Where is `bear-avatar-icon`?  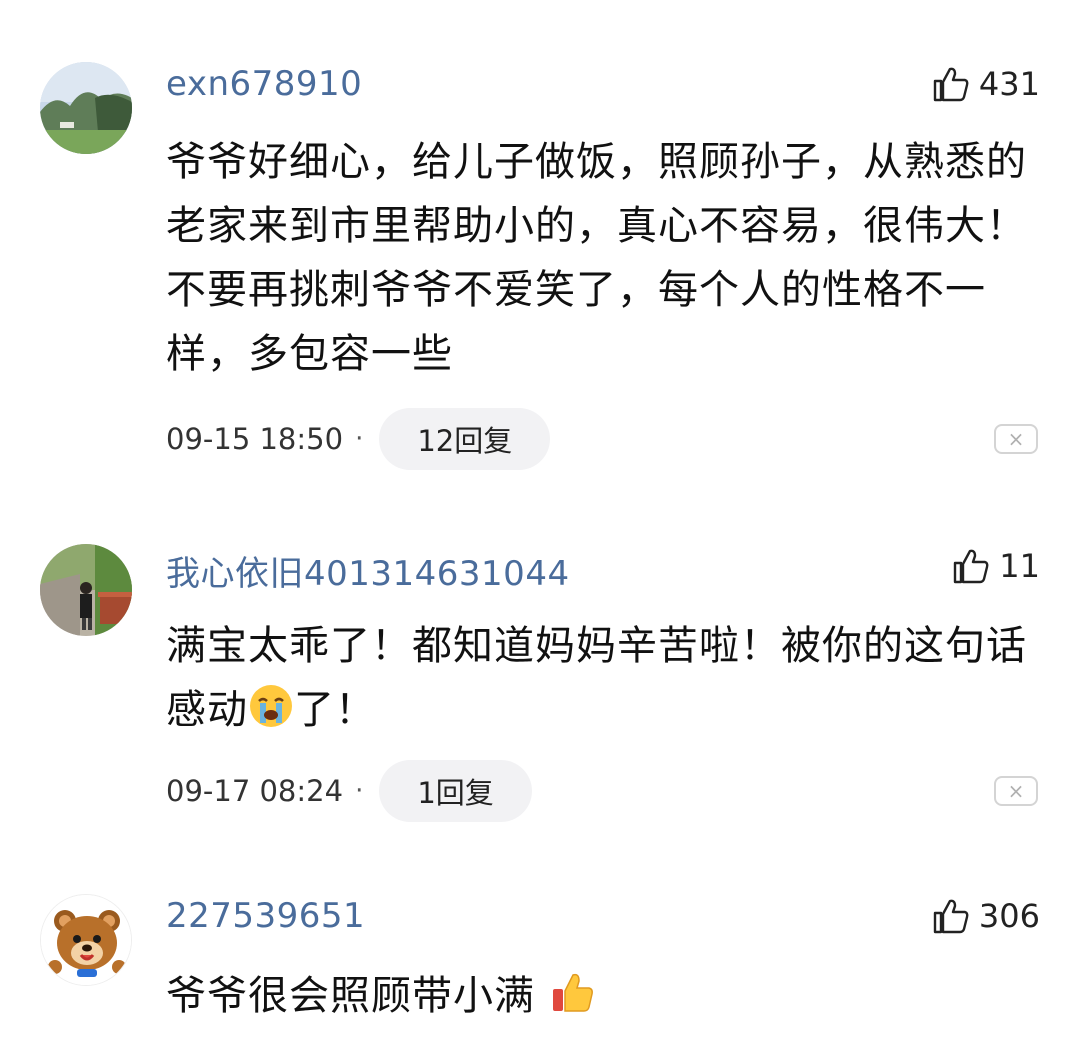
bear-avatar-icon is located at coordinates (86, 940).